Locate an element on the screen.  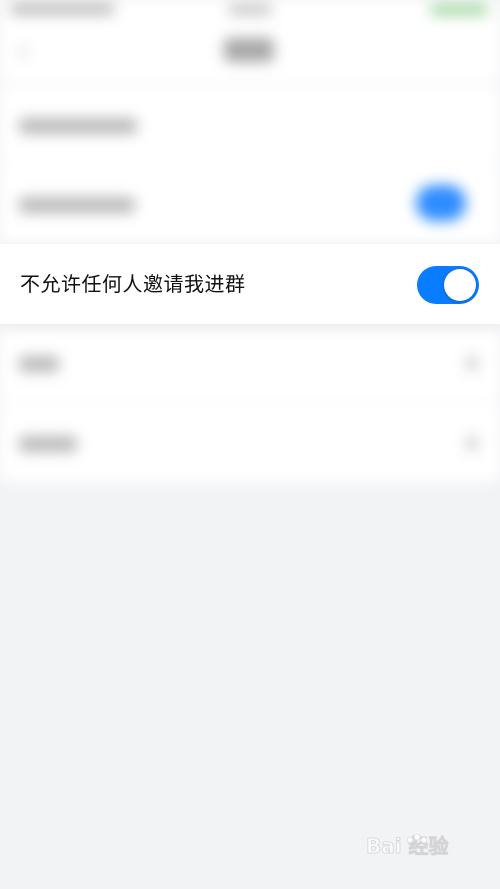
group-invite-toggle is located at coordinates (448, 285).